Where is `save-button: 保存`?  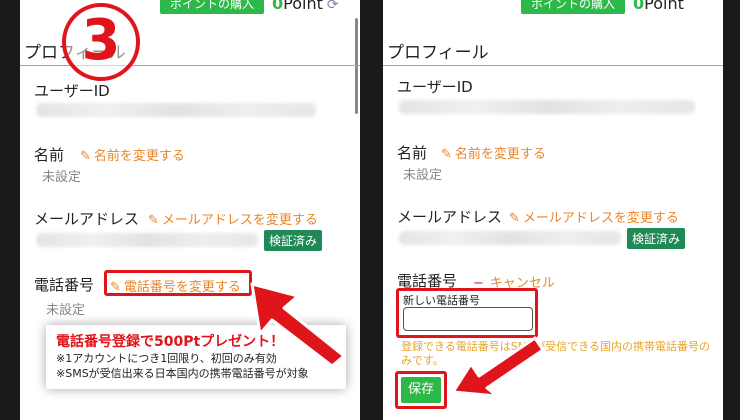 save-button: 保存 is located at coordinates (421, 390).